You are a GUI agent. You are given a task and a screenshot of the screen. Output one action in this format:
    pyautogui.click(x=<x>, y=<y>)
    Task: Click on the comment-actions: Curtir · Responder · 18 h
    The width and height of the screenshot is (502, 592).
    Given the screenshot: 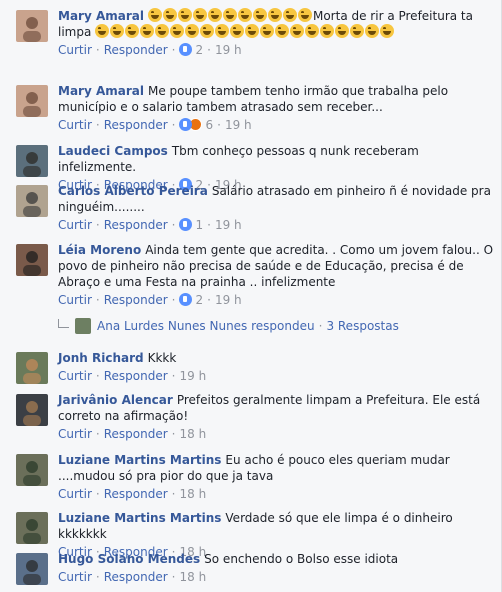 What is the action you would take?
    pyautogui.click(x=276, y=434)
    